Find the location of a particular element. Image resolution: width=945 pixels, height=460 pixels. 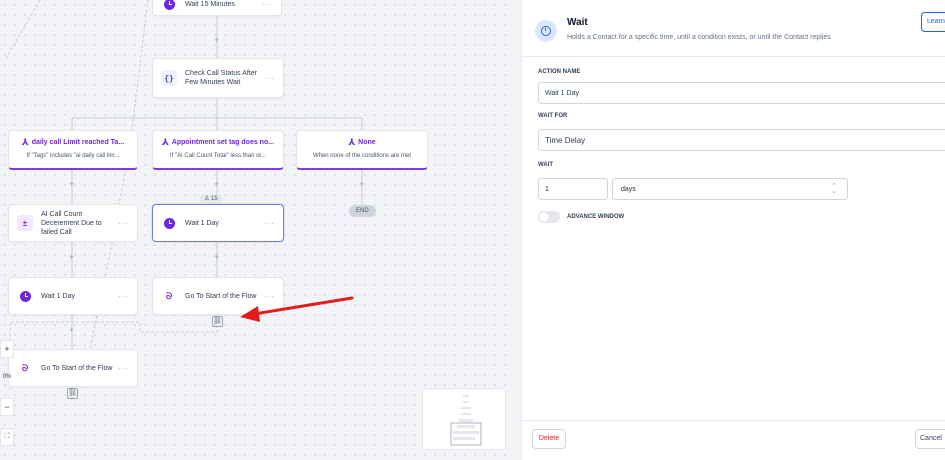

advance-window-toggle is located at coordinates (549, 217).